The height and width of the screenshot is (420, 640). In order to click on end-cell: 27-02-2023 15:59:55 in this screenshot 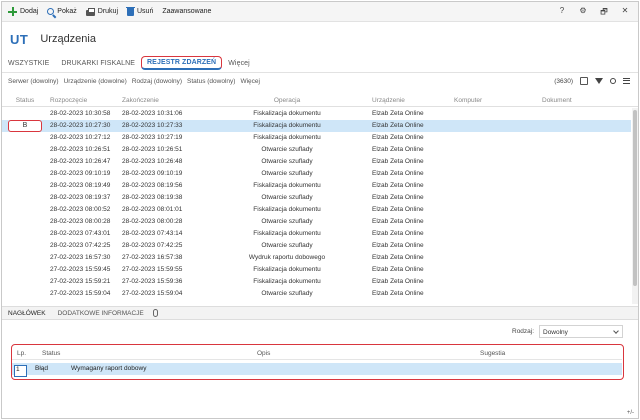, I will do `click(152, 269)`.